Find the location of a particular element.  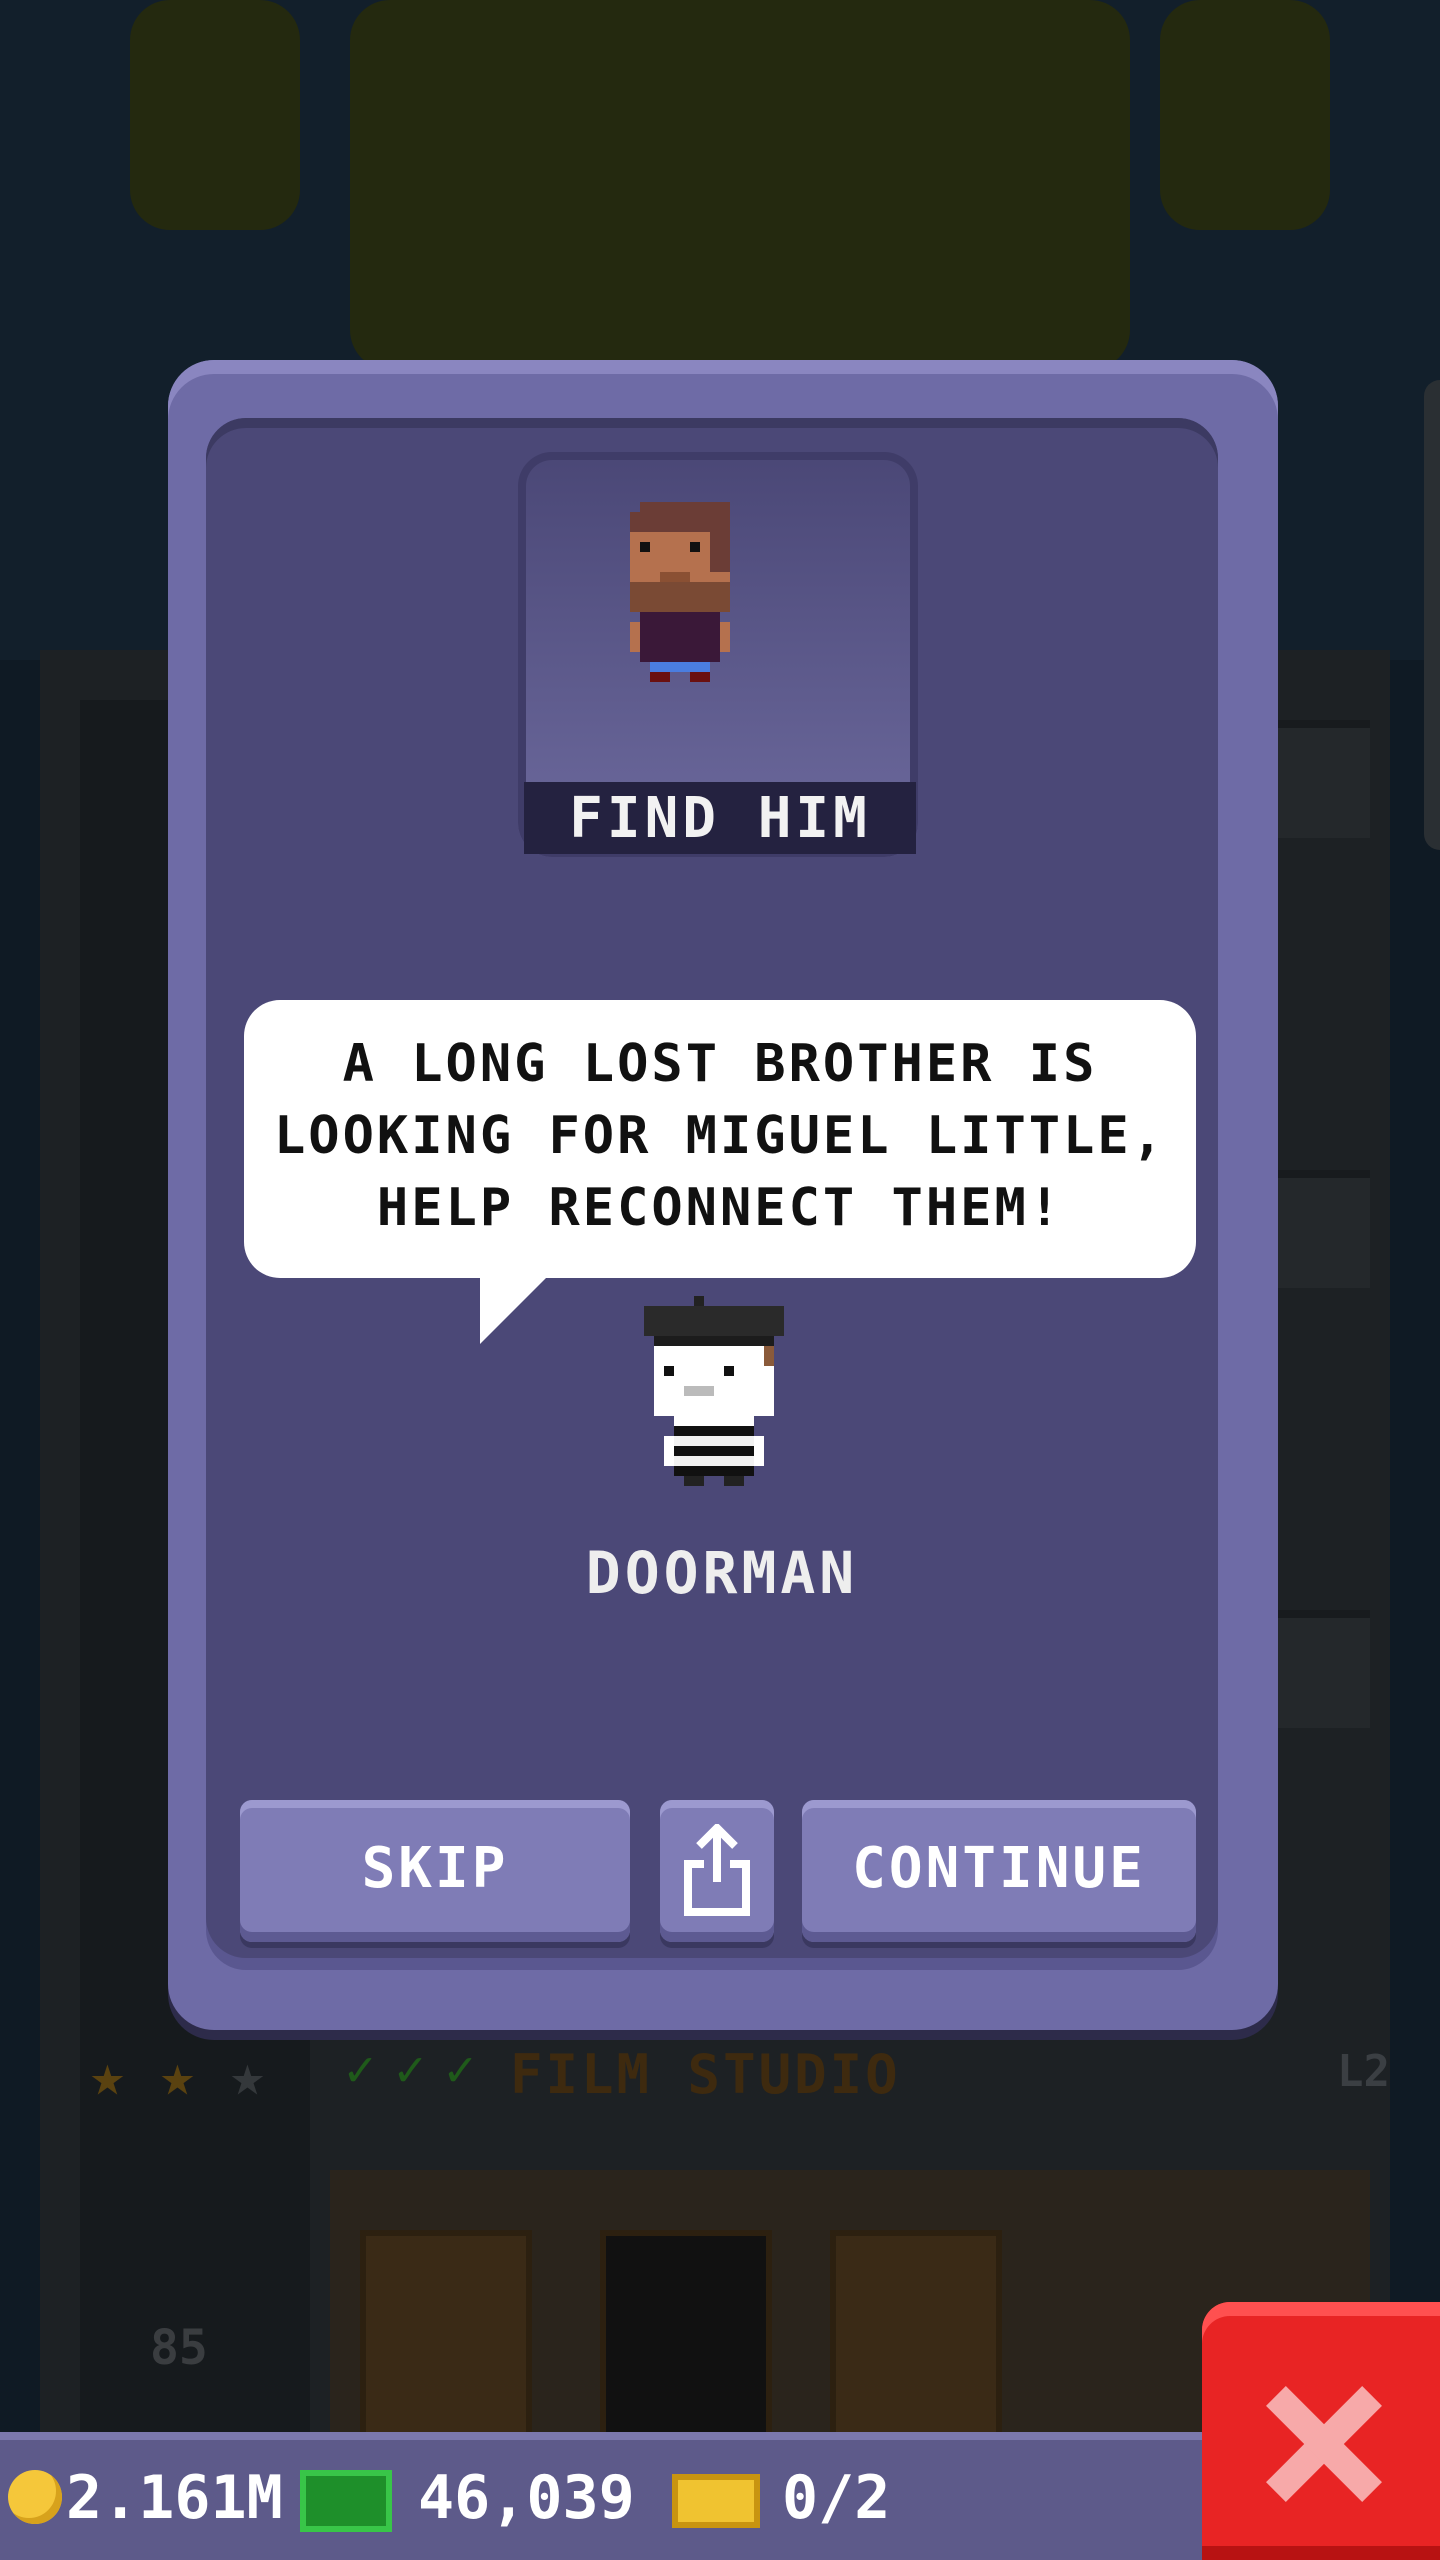

continue-button: CONTINUE is located at coordinates (999, 1871).